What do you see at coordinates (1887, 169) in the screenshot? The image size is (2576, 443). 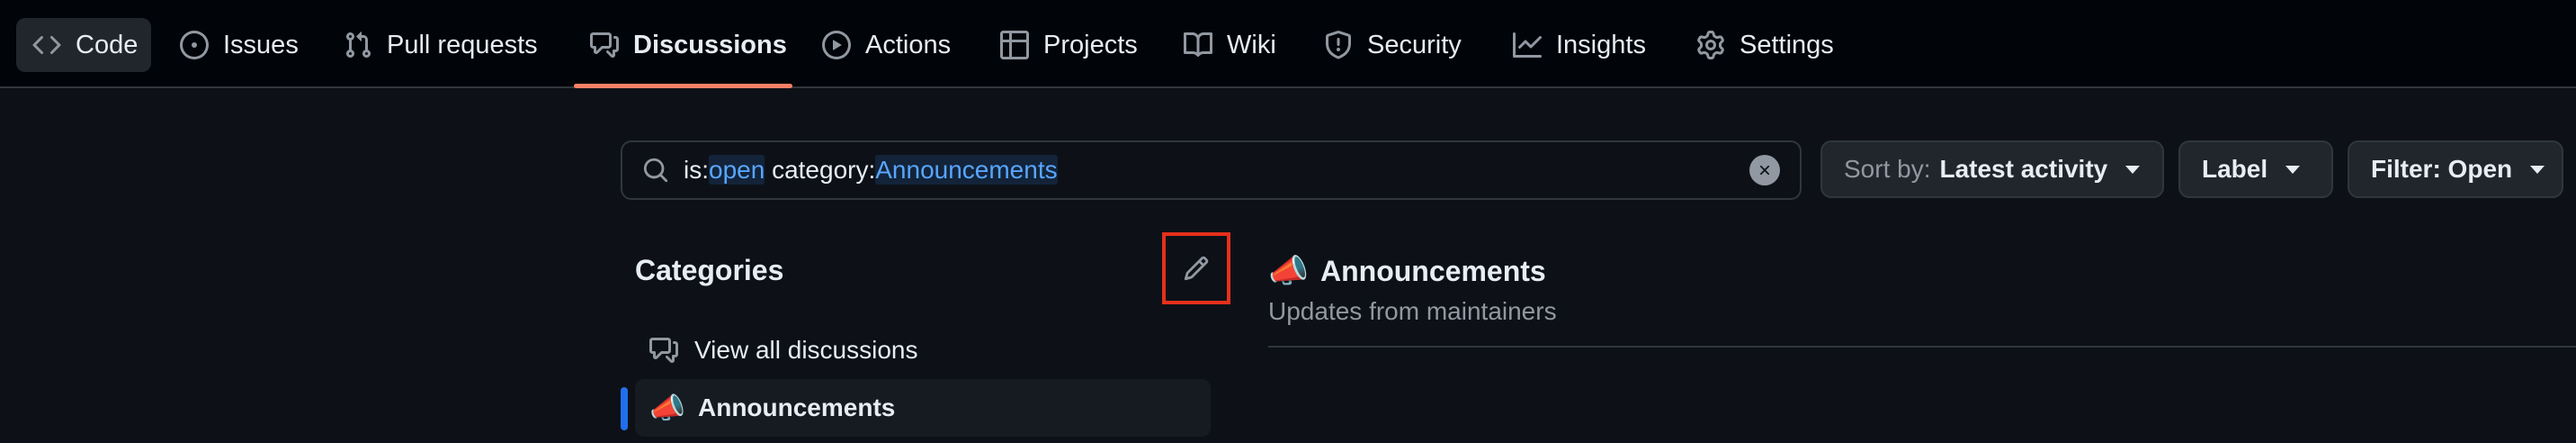 I see `sort-by-prefix: Sort by:` at bounding box center [1887, 169].